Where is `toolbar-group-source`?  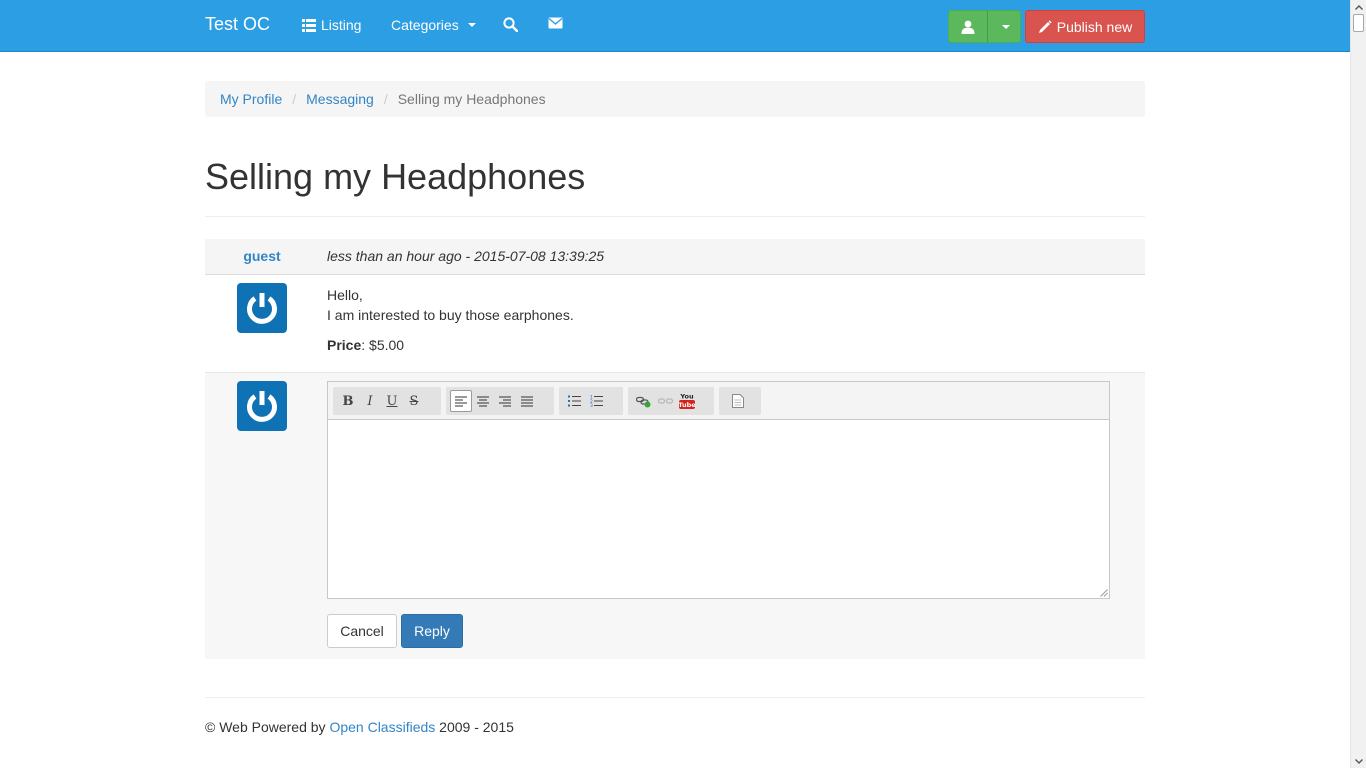
toolbar-group-source is located at coordinates (740, 401).